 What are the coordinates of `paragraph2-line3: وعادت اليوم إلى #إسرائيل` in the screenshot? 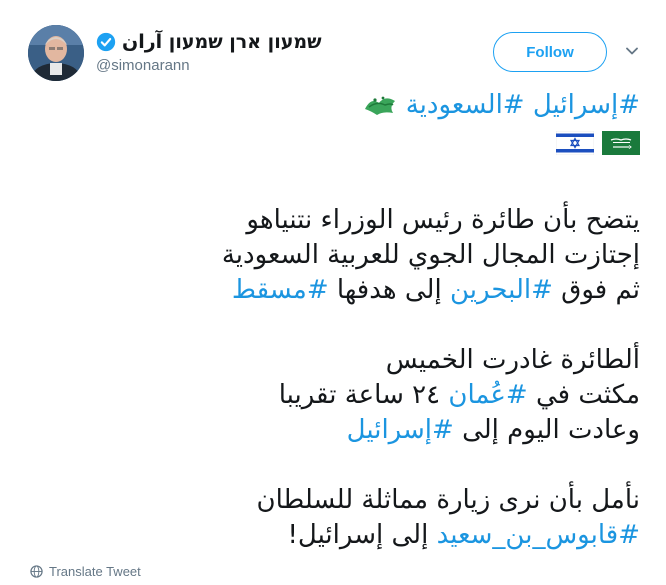 It's located at (335, 430).